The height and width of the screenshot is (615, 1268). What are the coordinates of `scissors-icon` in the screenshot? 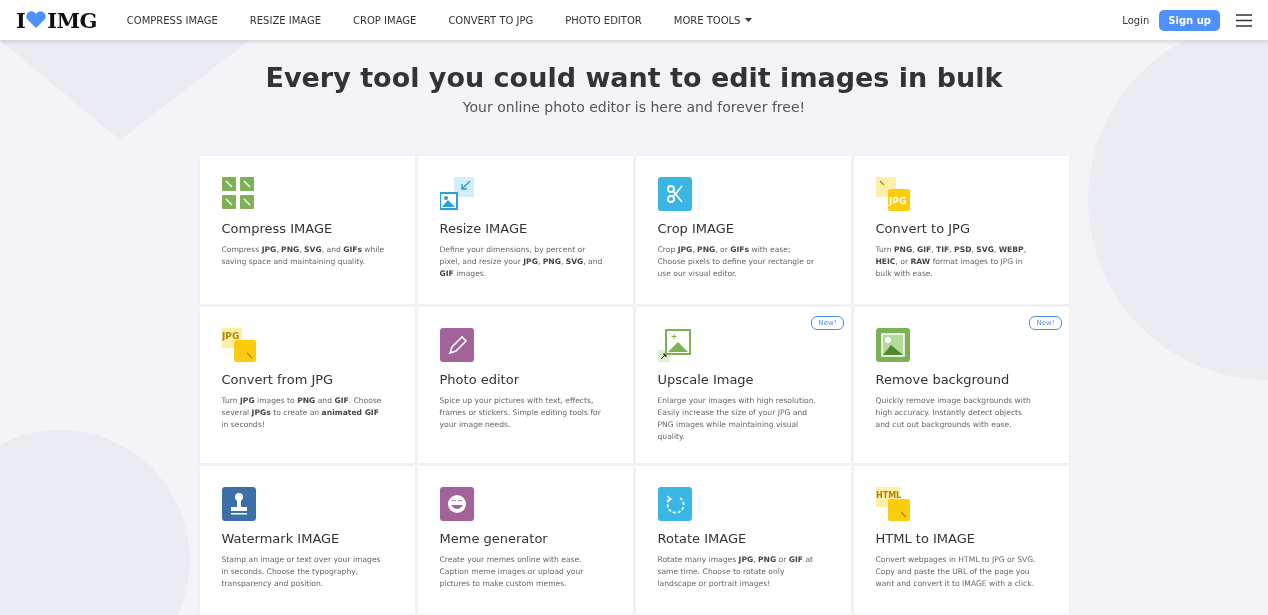 It's located at (674, 194).